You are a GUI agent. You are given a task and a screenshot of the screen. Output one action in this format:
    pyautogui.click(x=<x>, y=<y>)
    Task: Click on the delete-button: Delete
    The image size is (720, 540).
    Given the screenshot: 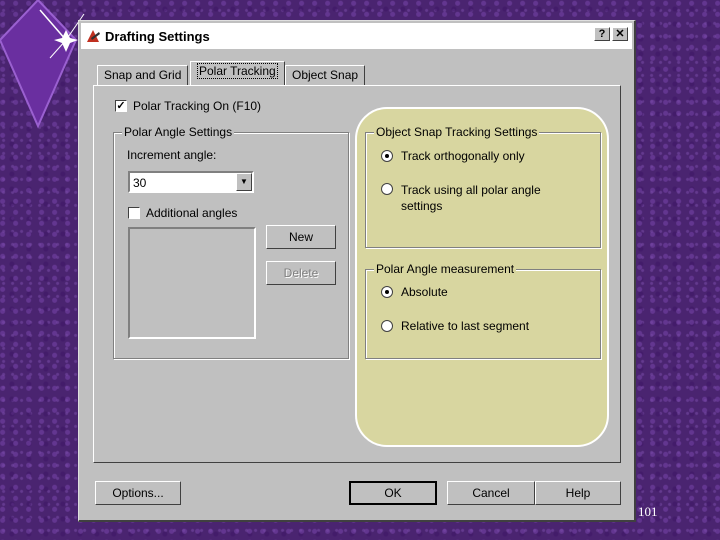 What is the action you would take?
    pyautogui.click(x=301, y=273)
    